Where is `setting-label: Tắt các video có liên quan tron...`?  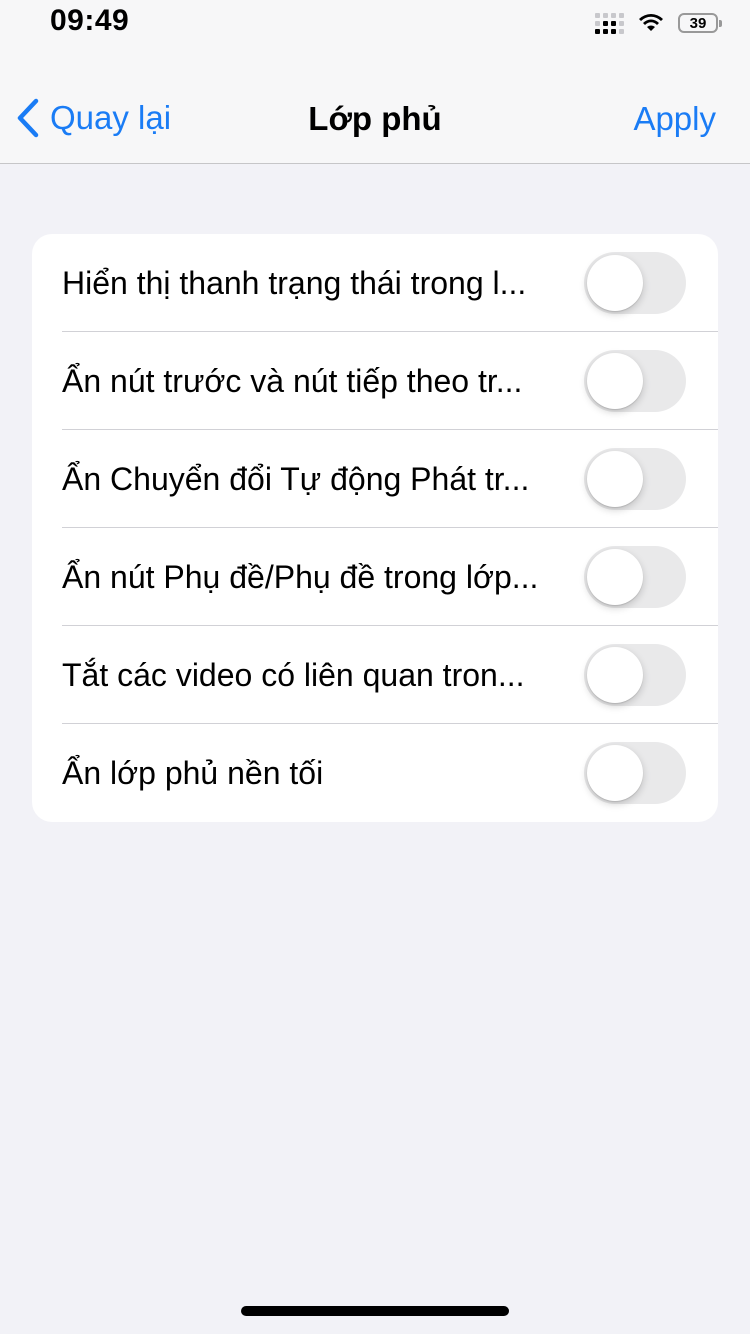
setting-label: Tắt các video có liên quan tron... is located at coordinates (293, 675).